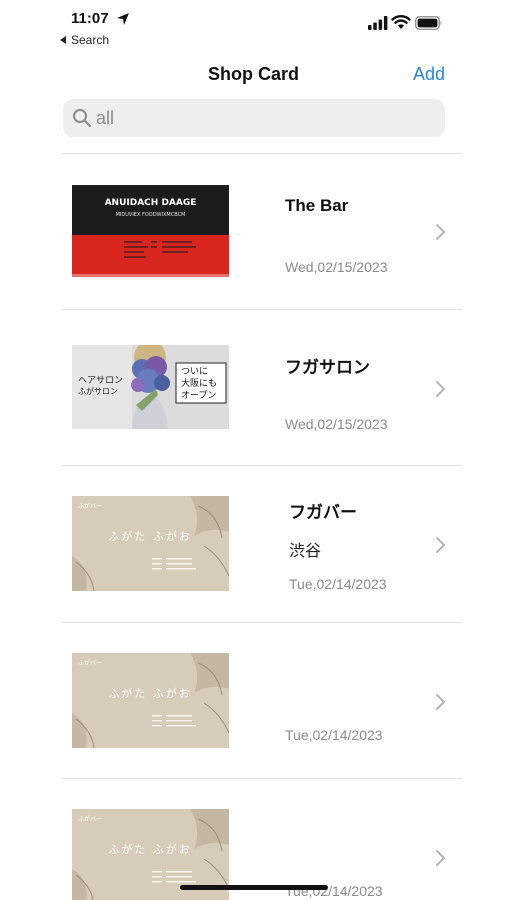 Image resolution: width=507 pixels, height=900 pixels. I want to click on search-bar, so click(254, 118).